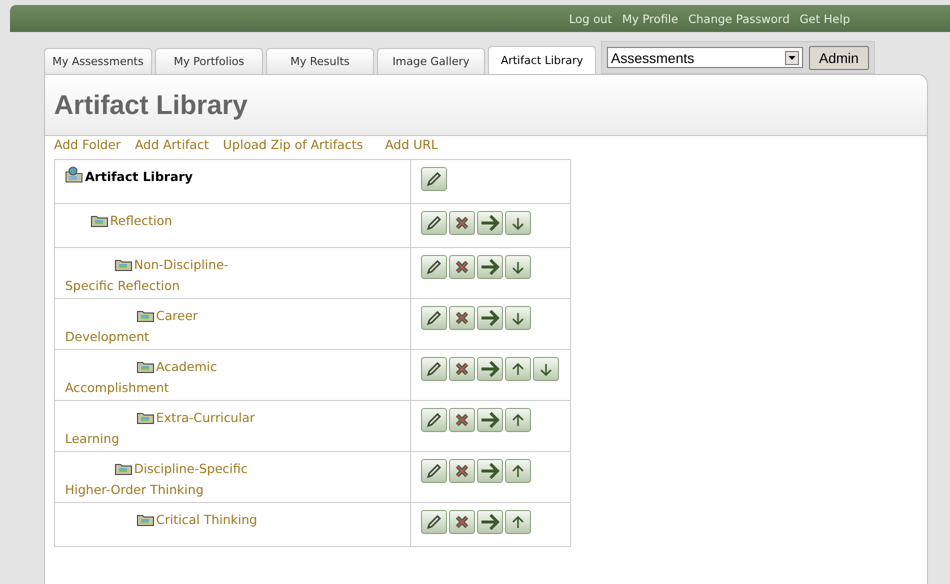 This screenshot has height=584, width=950. Describe the element at coordinates (431, 61) in the screenshot. I see `tab: Image Gallery` at that location.